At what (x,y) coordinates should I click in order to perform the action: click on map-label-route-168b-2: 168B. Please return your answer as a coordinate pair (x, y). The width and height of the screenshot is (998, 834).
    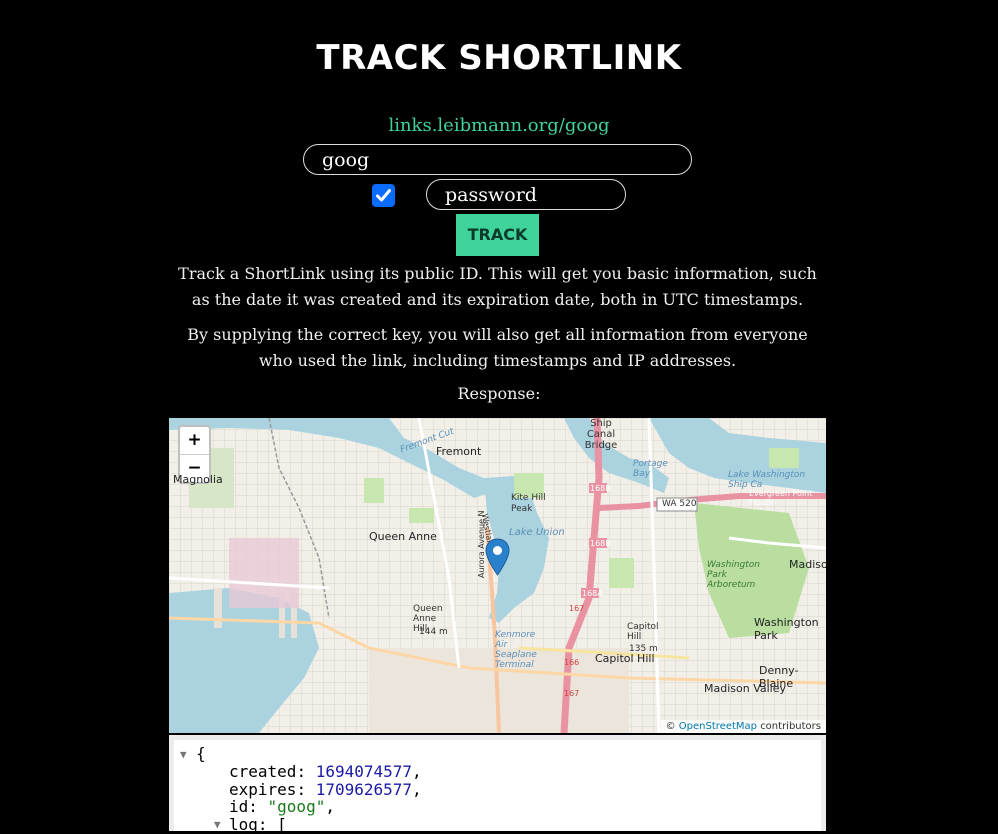
    Looking at the image, I should click on (600, 543).